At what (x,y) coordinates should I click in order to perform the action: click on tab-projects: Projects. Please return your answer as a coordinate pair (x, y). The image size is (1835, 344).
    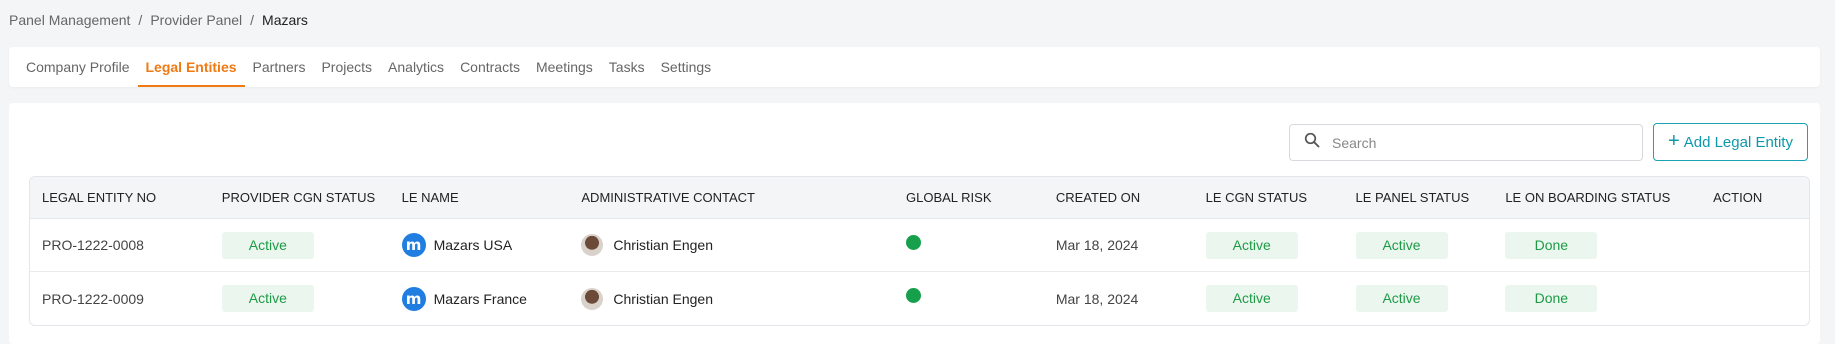
    Looking at the image, I should click on (346, 67).